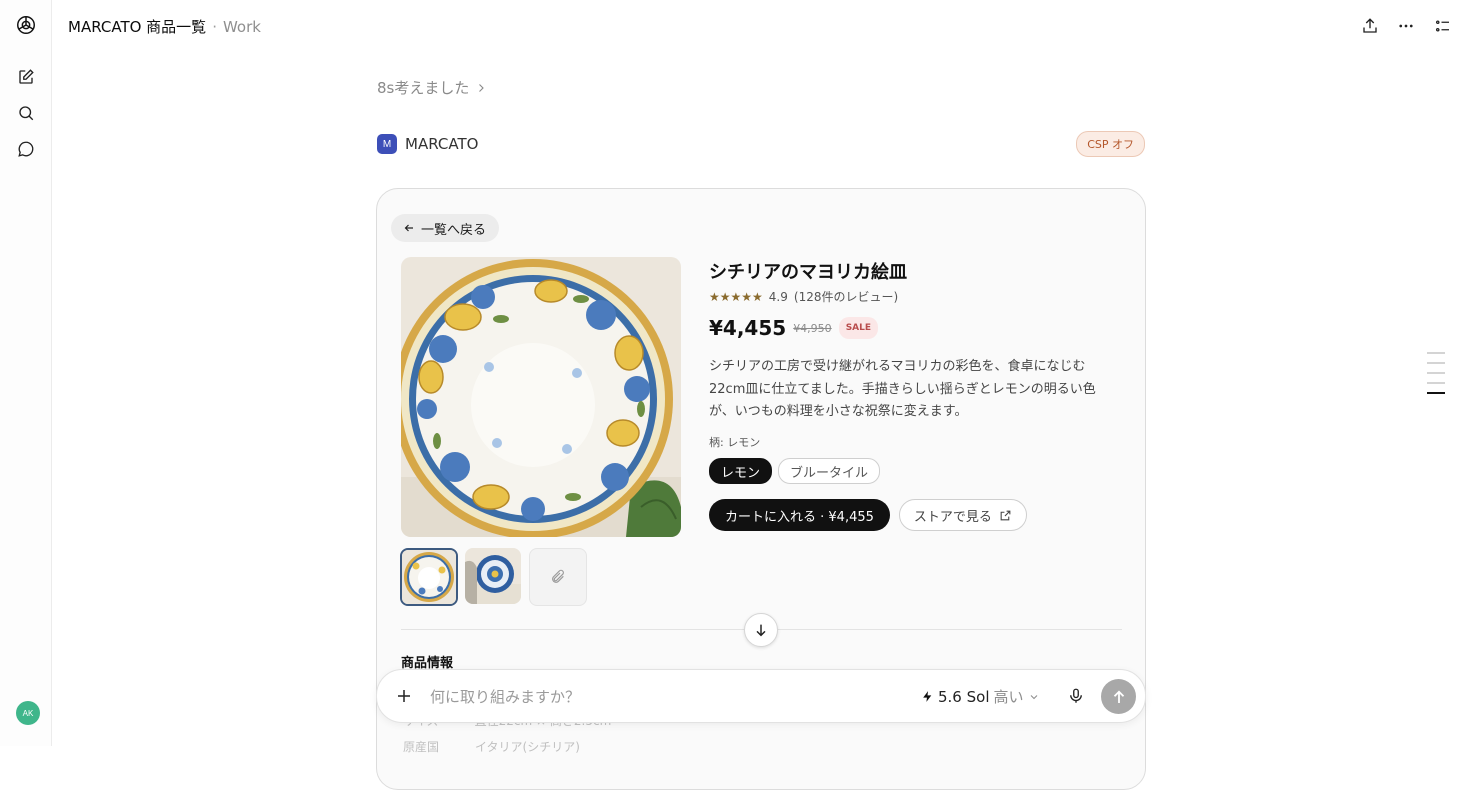 The height and width of the screenshot is (790, 1470). Describe the element at coordinates (736, 296) in the screenshot. I see `star-rating-icon: ★★★★★` at that location.